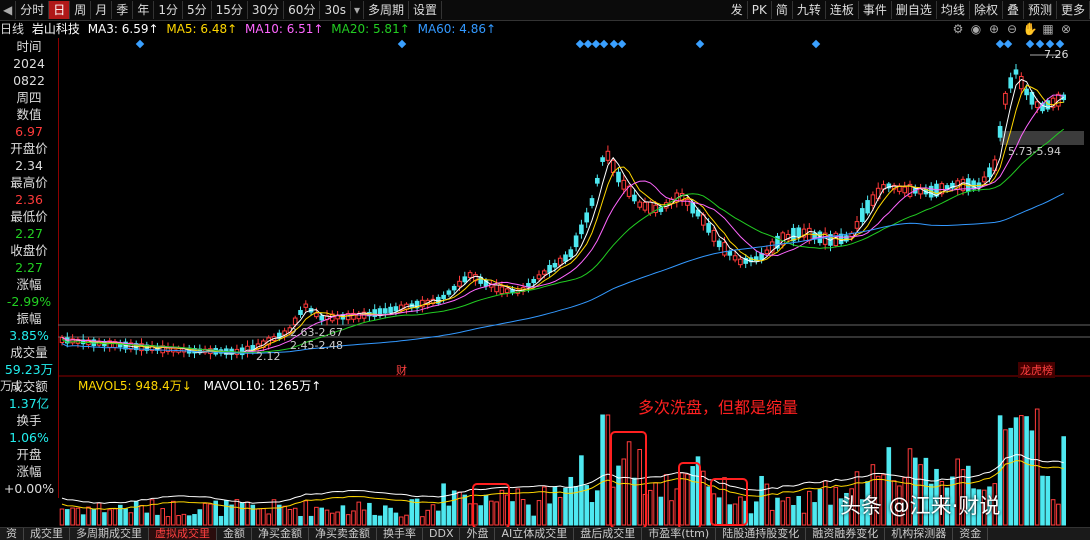 This screenshot has height=540, width=1090. I want to click on indicator-tab-5: 净买金额, so click(280, 534).